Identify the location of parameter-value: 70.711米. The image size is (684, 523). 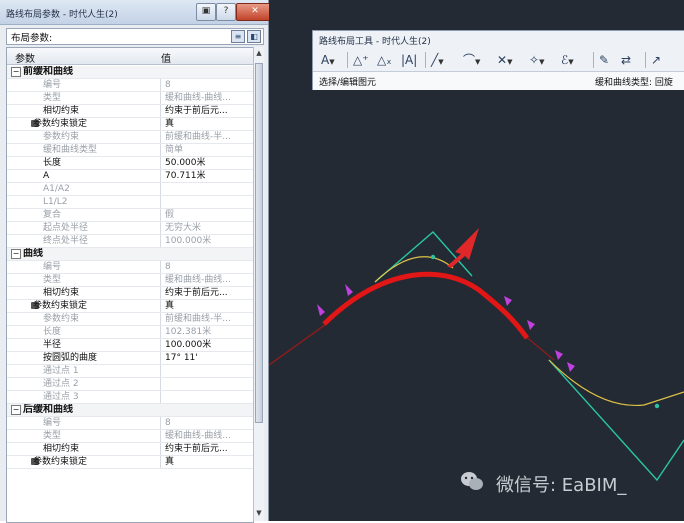
(206, 176).